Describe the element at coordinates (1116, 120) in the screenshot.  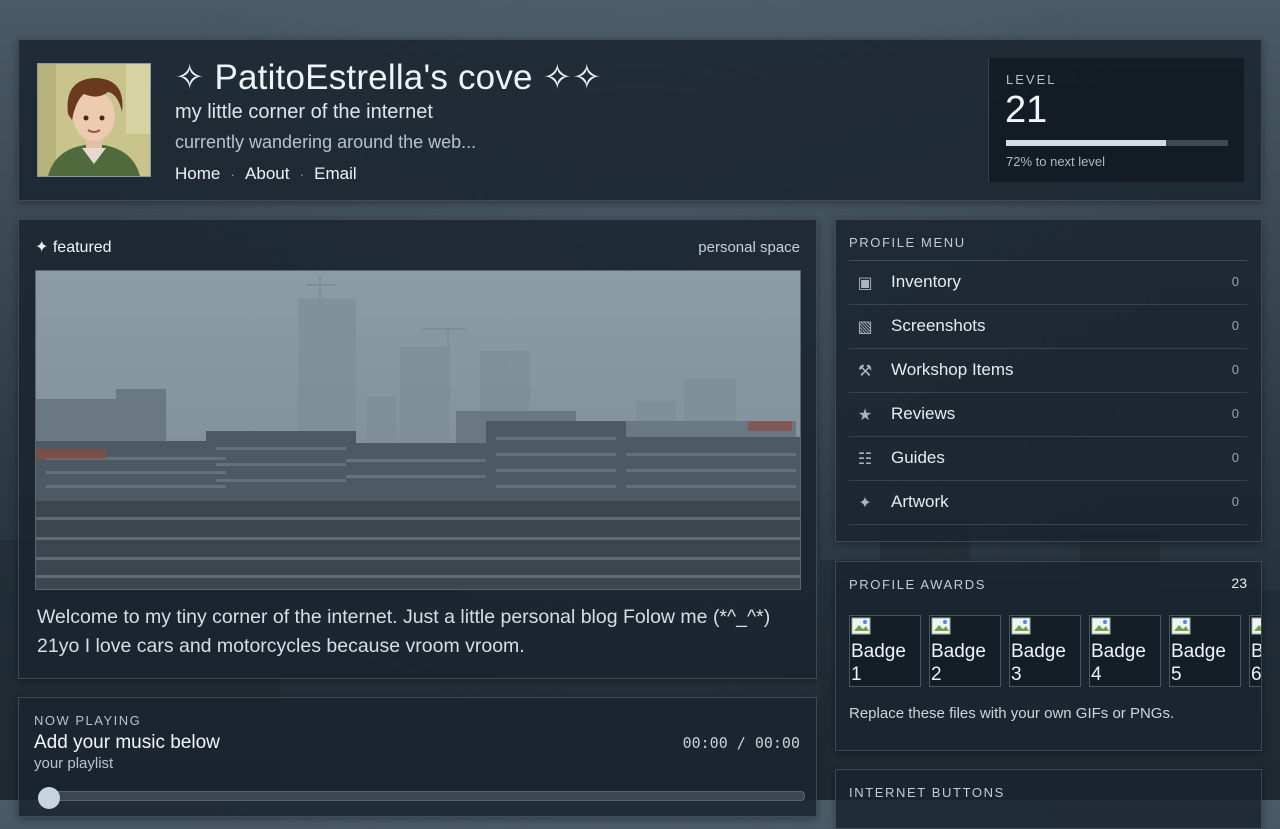
I see `level-card: LEVEL 21 72% to next level` at that location.